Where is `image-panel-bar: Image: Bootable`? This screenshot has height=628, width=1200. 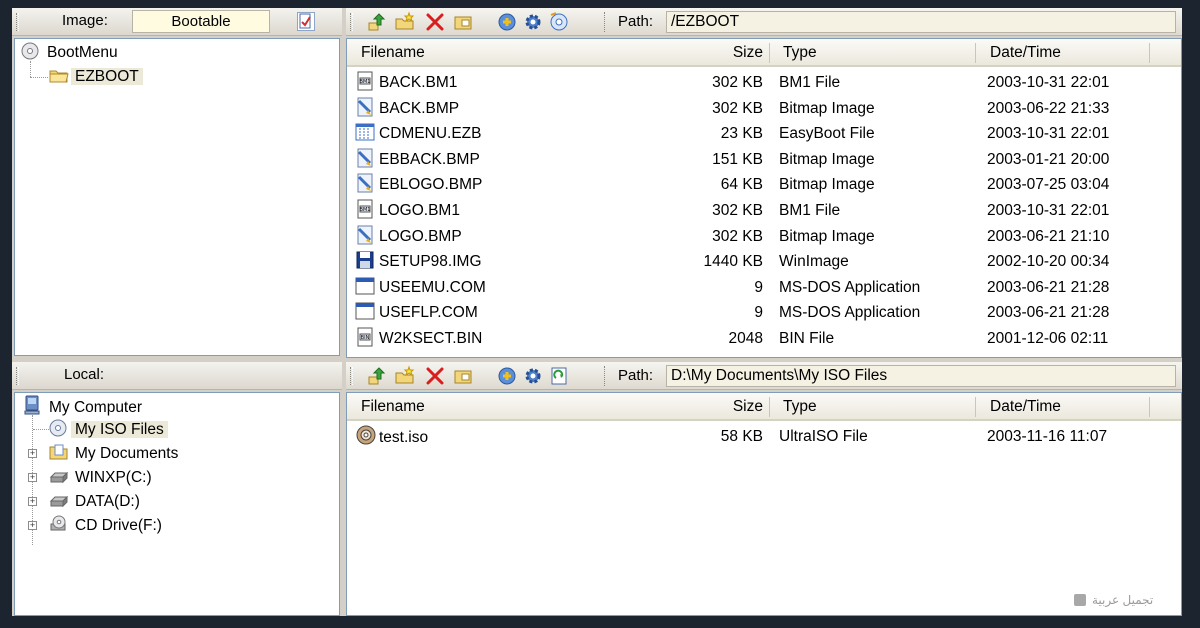 image-panel-bar: Image: Bootable is located at coordinates (177, 22).